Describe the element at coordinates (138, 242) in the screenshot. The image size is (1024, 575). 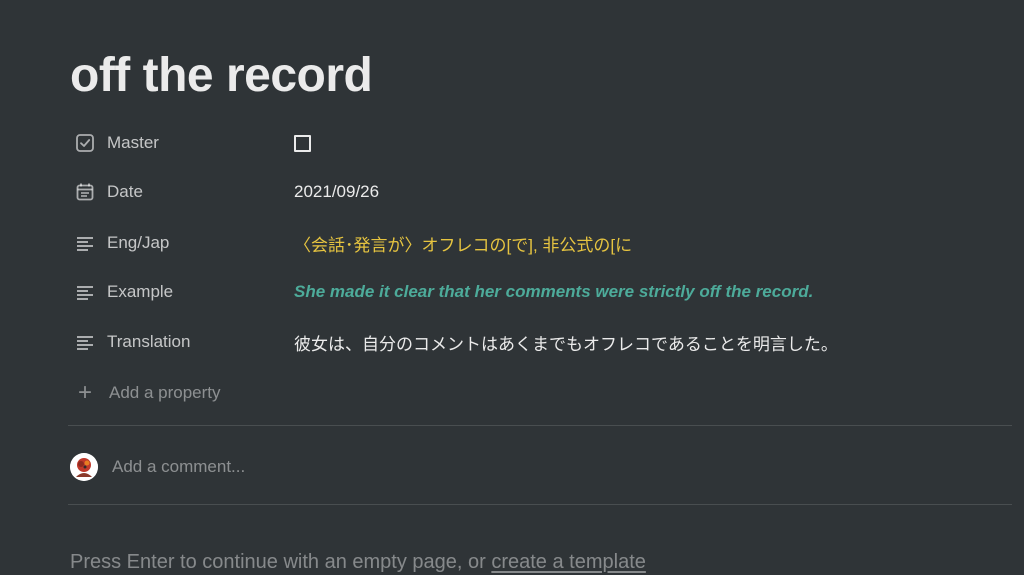
I see `property-label: Eng/Jap` at that location.